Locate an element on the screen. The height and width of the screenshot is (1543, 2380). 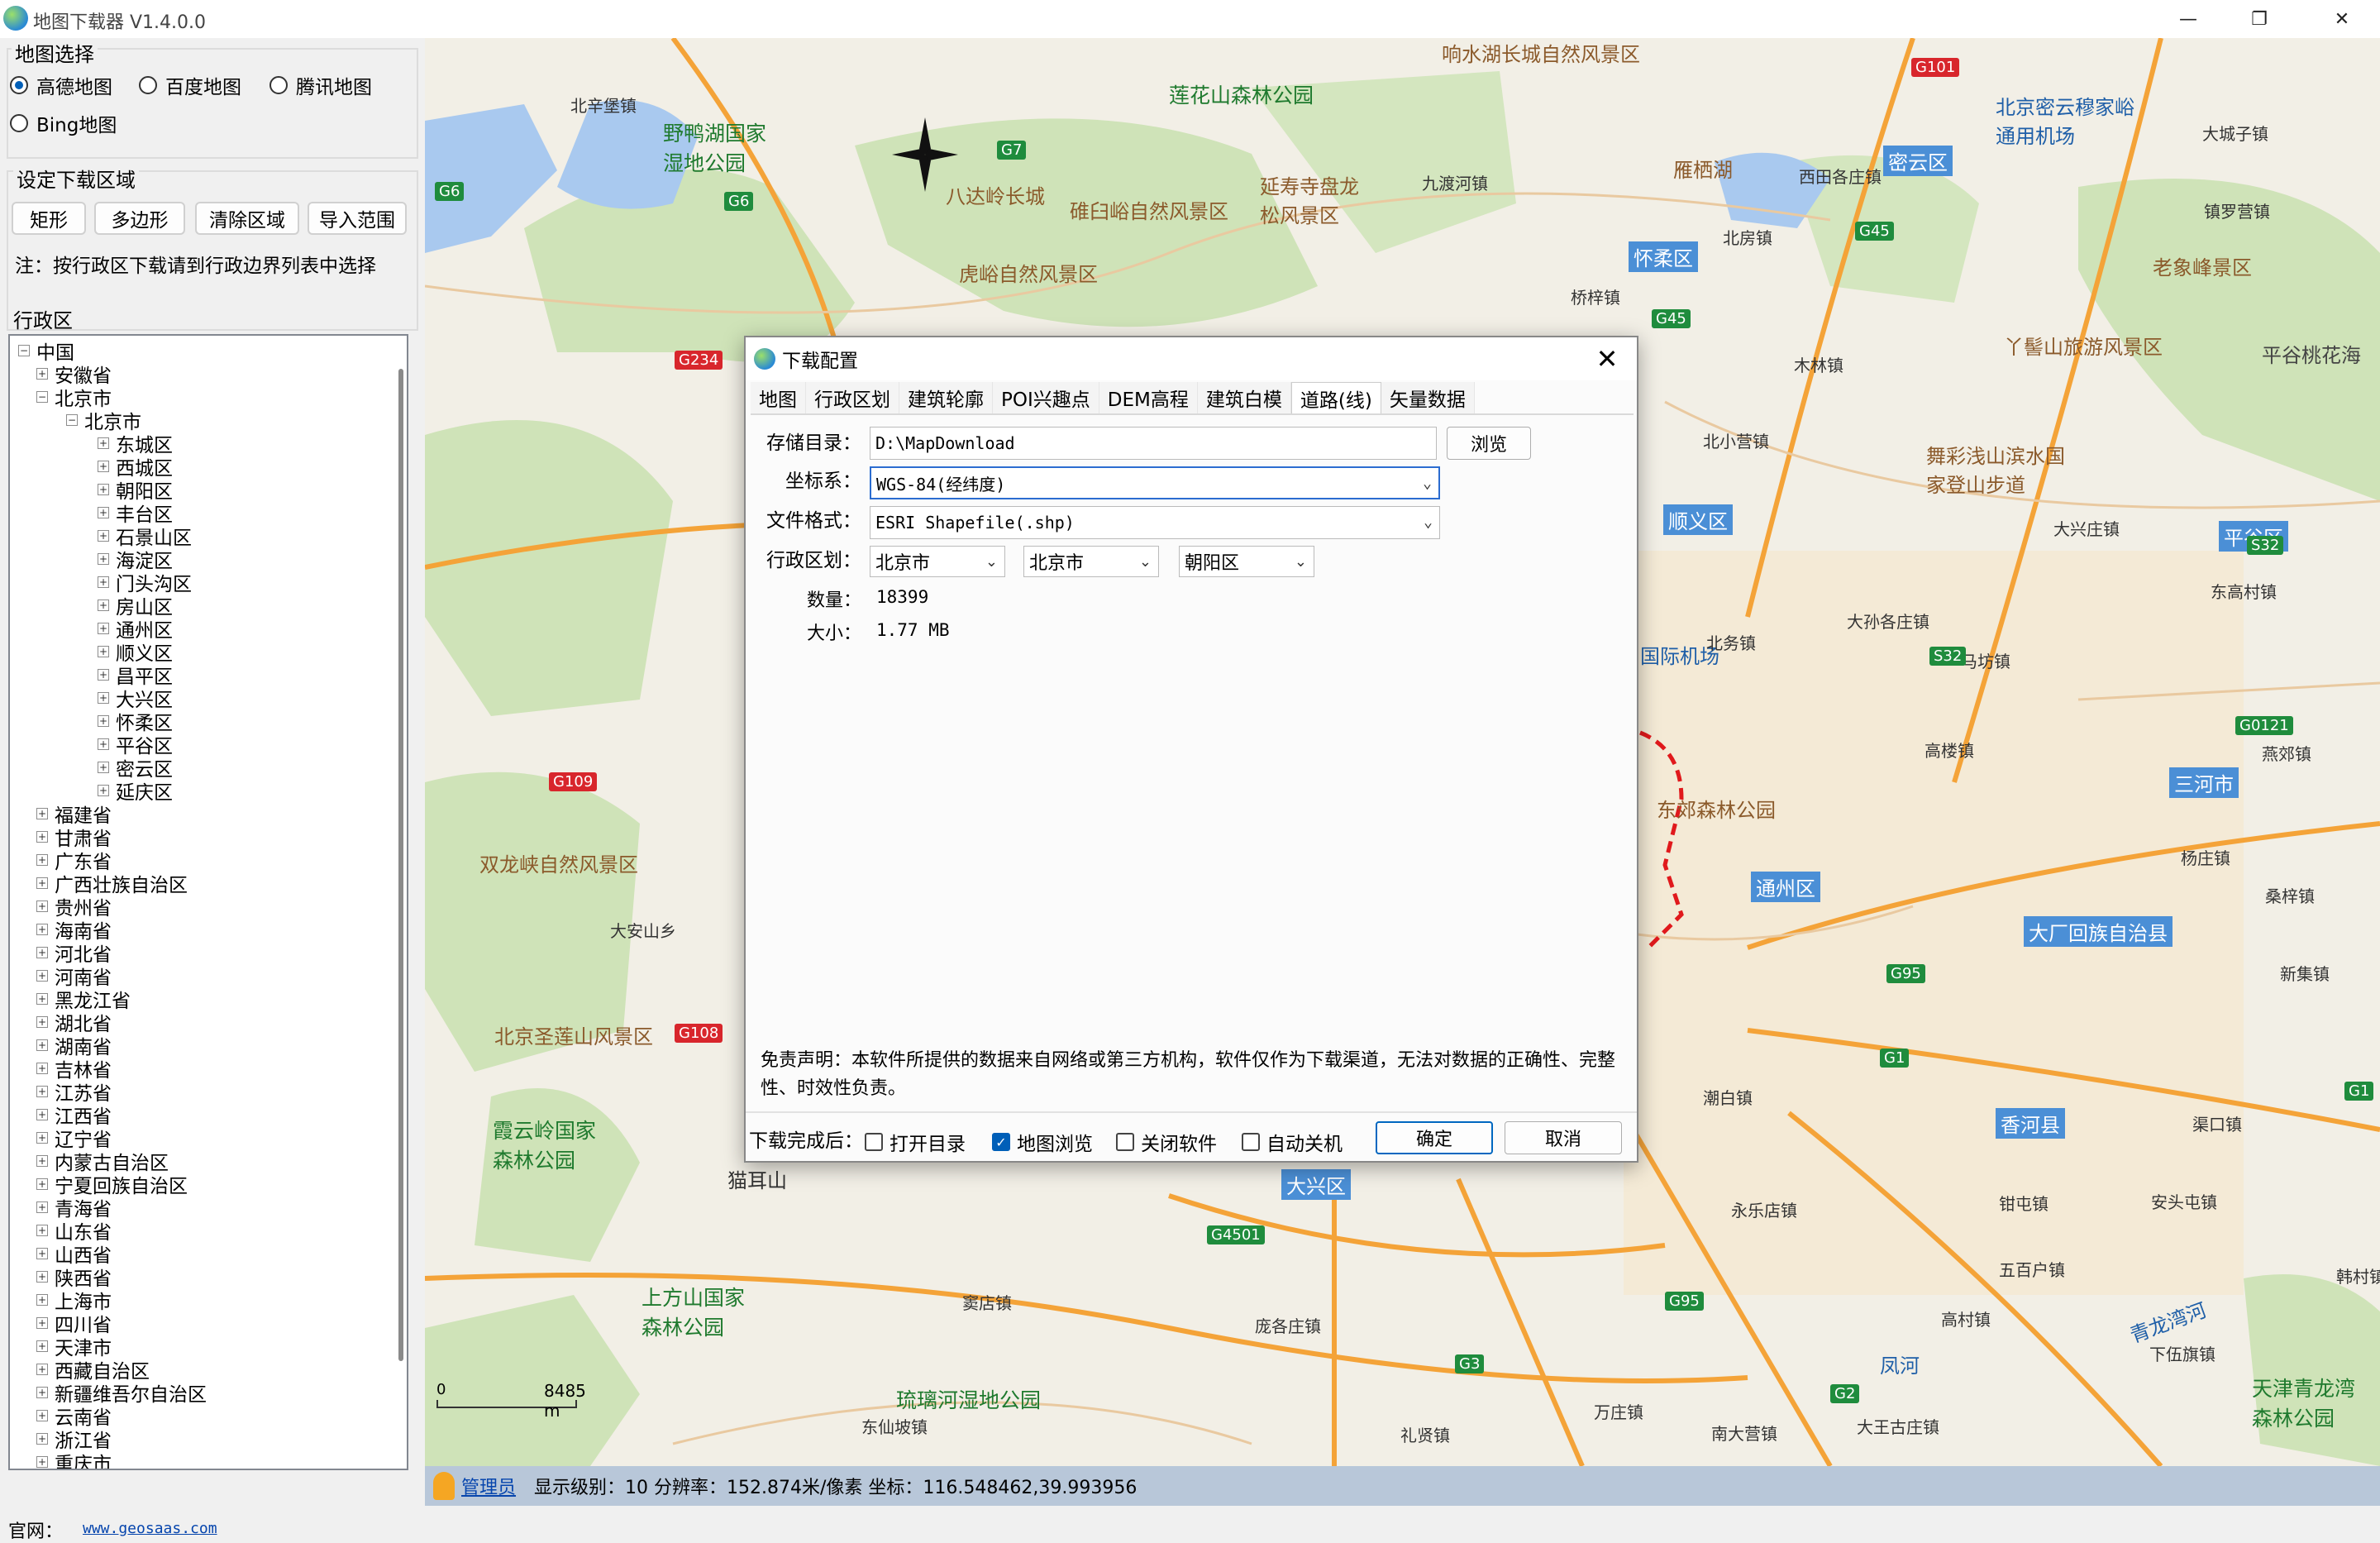
crs-select: WGS-84(经纬度) ⌄ is located at coordinates (1155, 483).